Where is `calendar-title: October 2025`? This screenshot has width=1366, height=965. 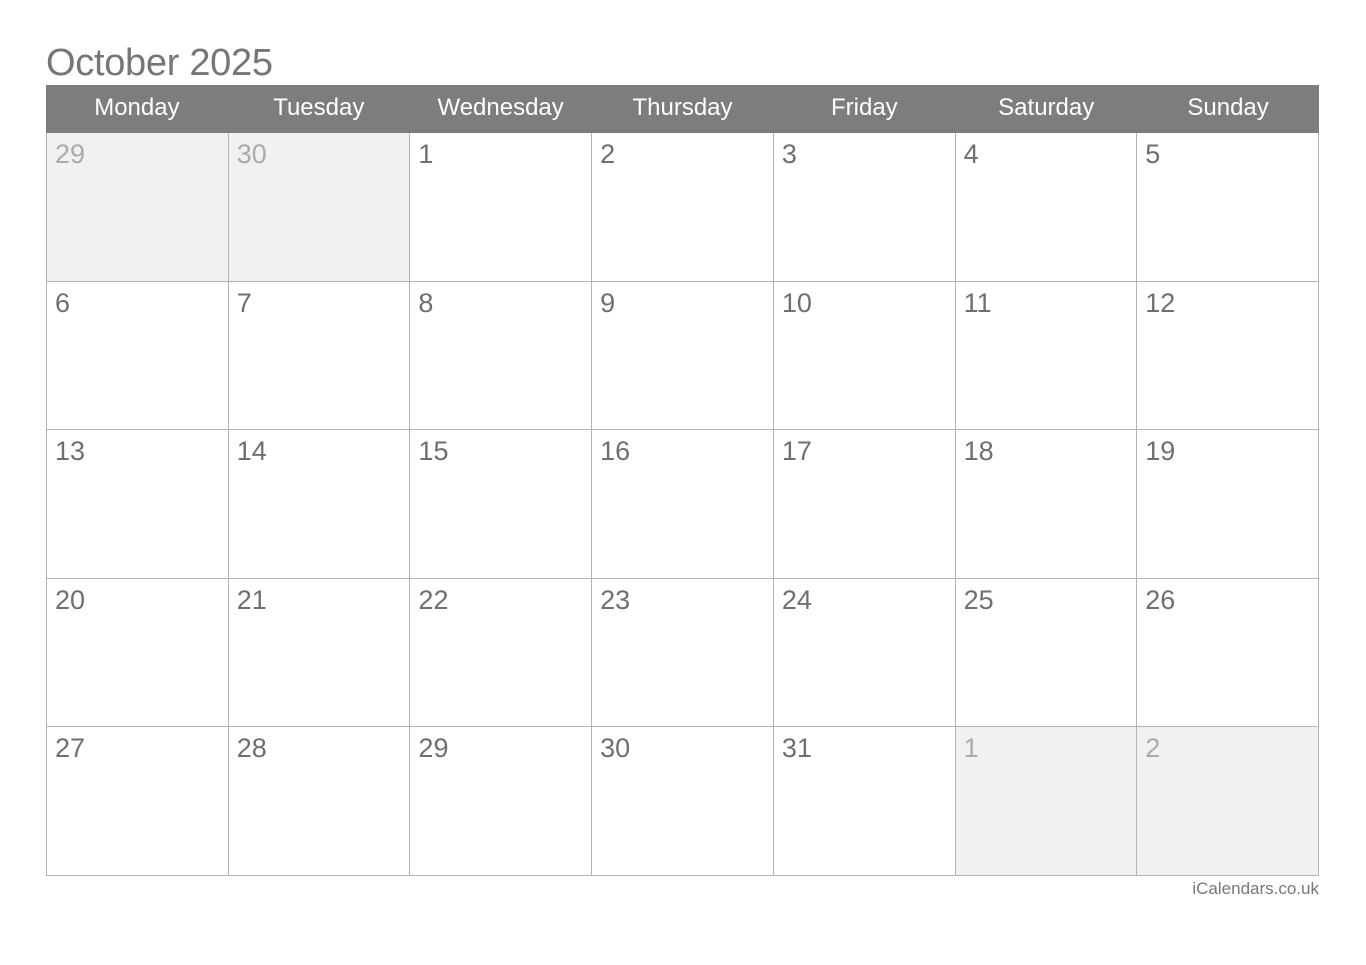
calendar-title: October 2025 is located at coordinates (159, 63).